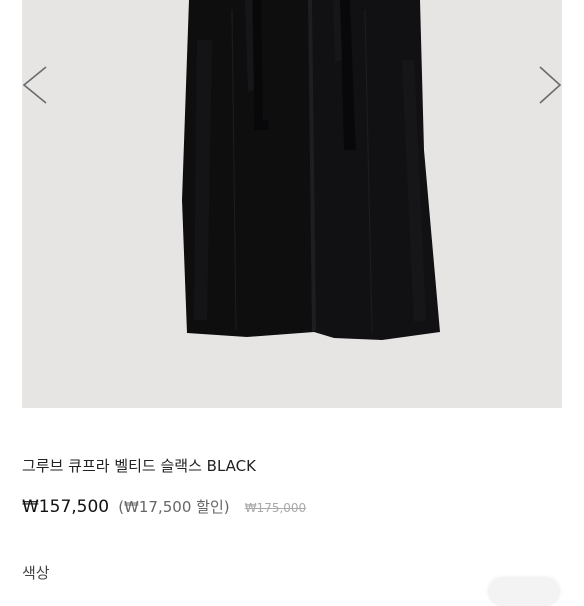  I want to click on color-option-label: 색상, so click(36, 573).